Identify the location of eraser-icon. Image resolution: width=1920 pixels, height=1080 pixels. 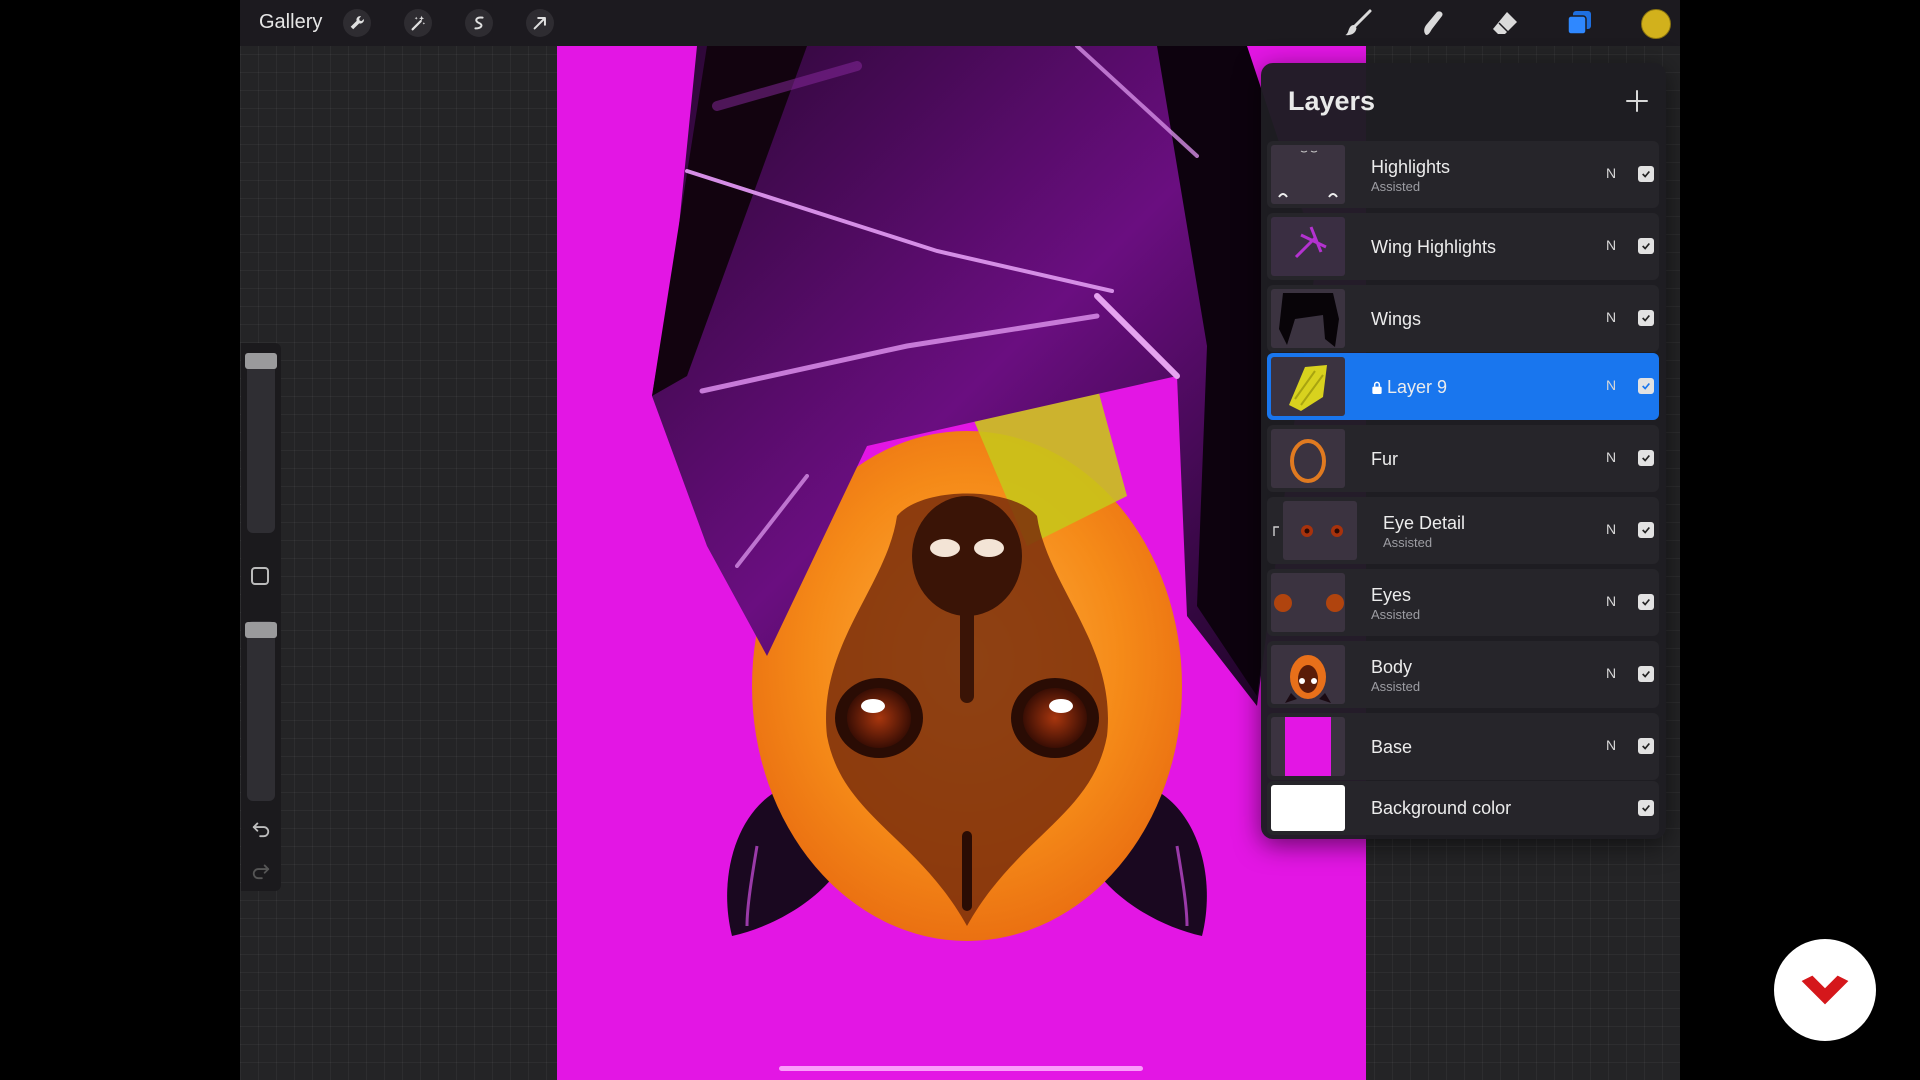
(1505, 23).